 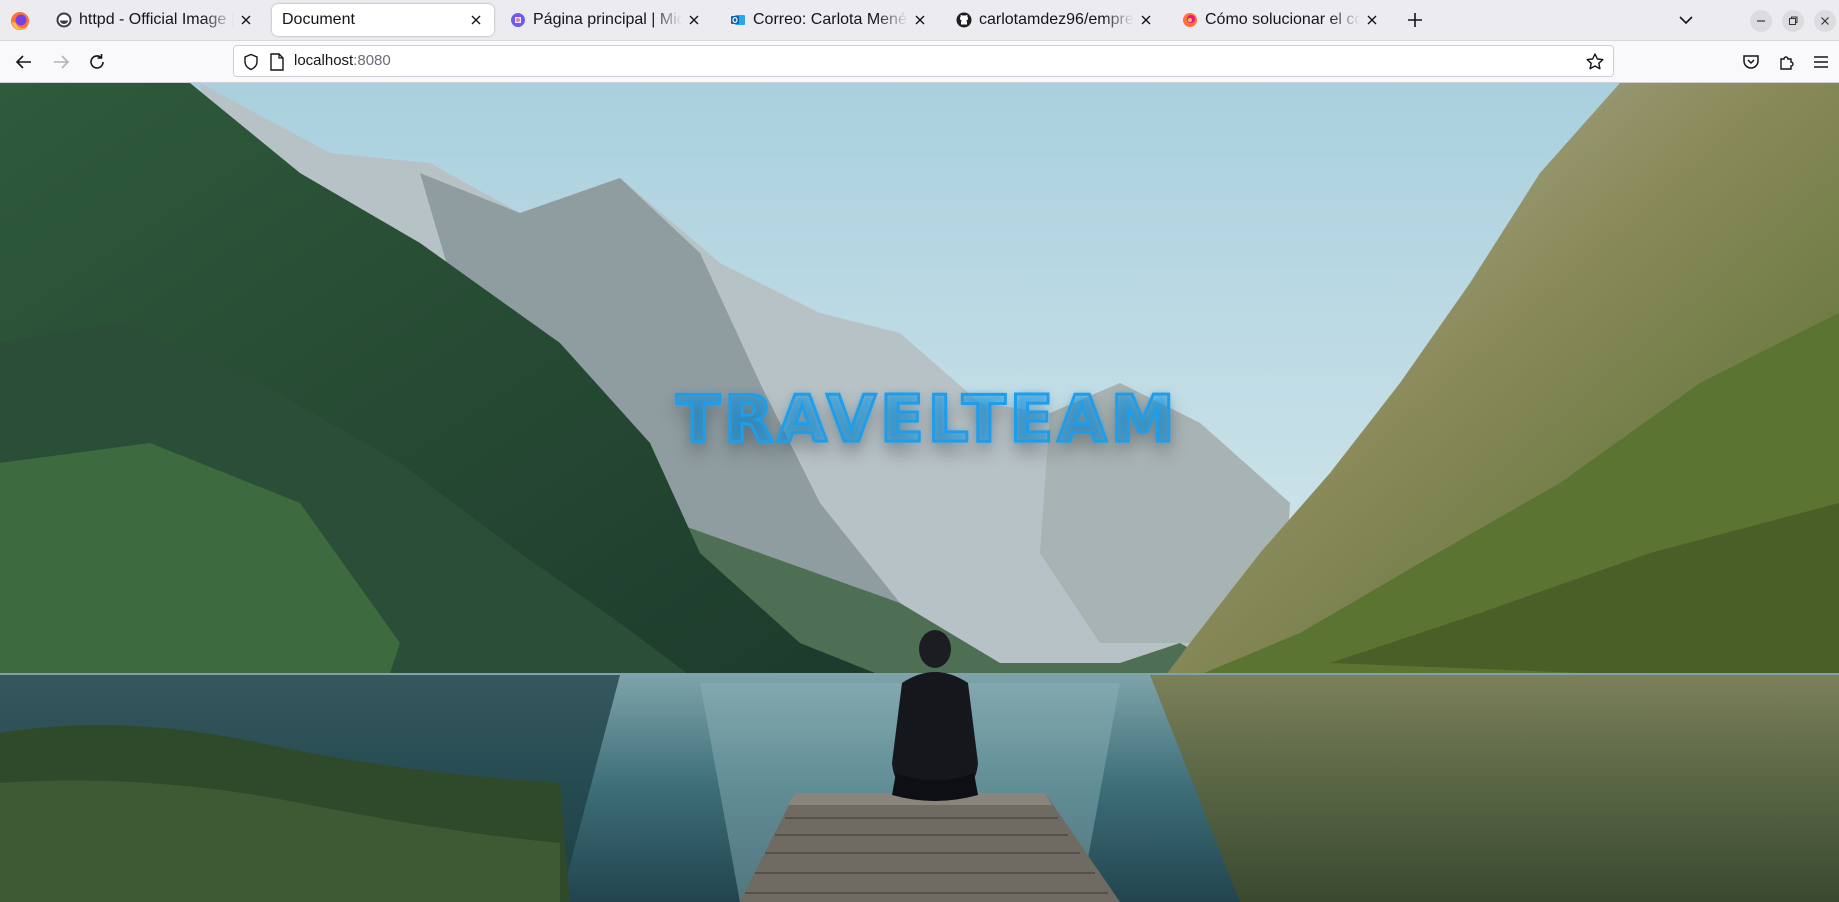 I want to click on tab-outlook: Correo: Carlota Menénde, so click(x=829, y=20).